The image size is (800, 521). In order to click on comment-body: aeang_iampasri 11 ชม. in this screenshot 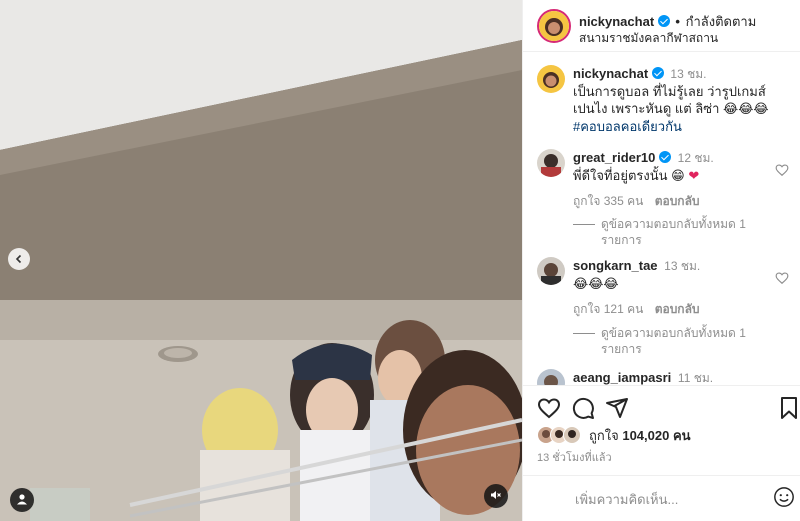, I will do `click(678, 377)`.